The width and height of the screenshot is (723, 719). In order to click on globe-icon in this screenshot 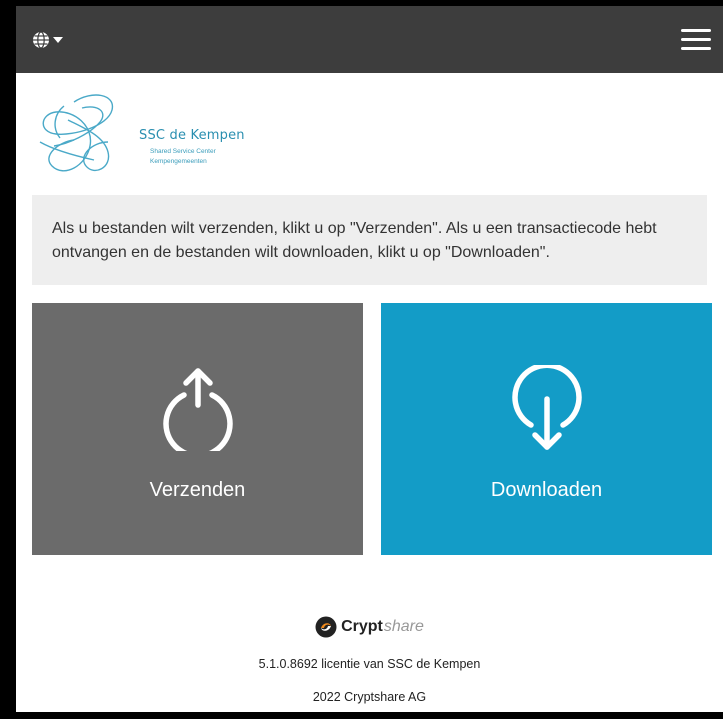, I will do `click(41, 40)`.